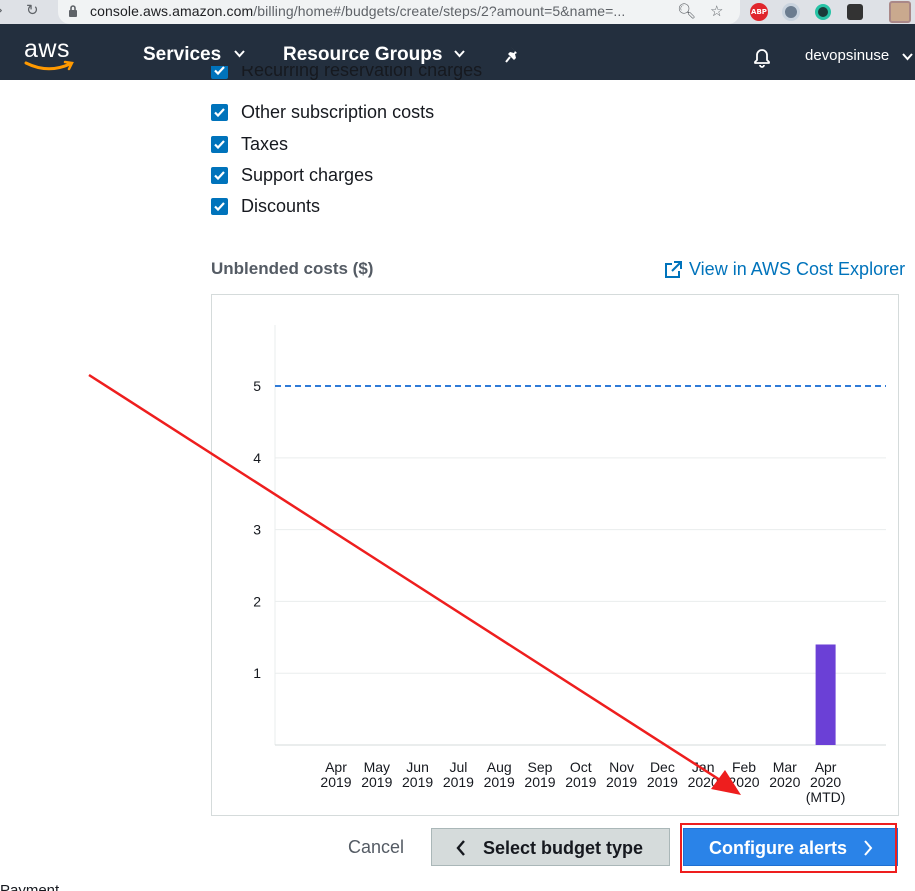 This screenshot has width=915, height=891. I want to click on zoom-icon: 🔍︎, so click(686, 11).